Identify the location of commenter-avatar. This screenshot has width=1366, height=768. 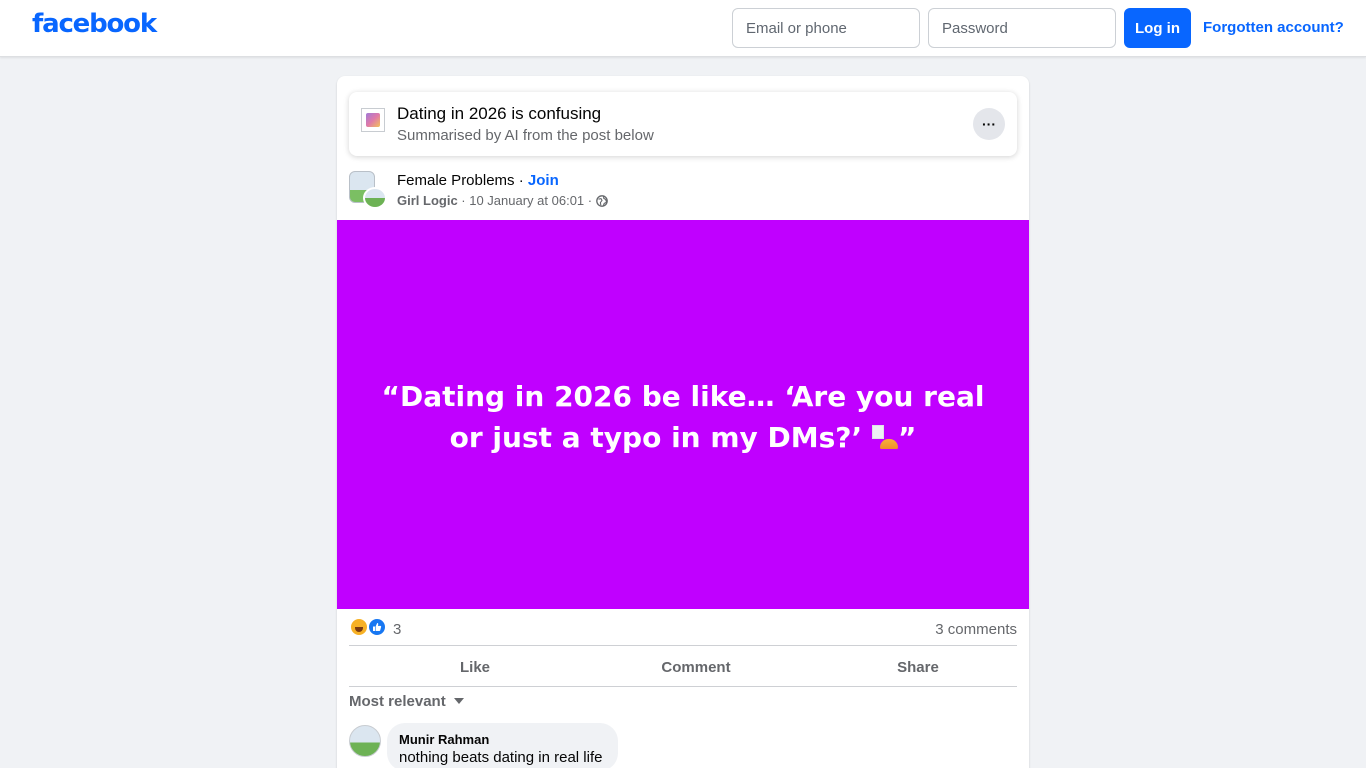
(365, 741).